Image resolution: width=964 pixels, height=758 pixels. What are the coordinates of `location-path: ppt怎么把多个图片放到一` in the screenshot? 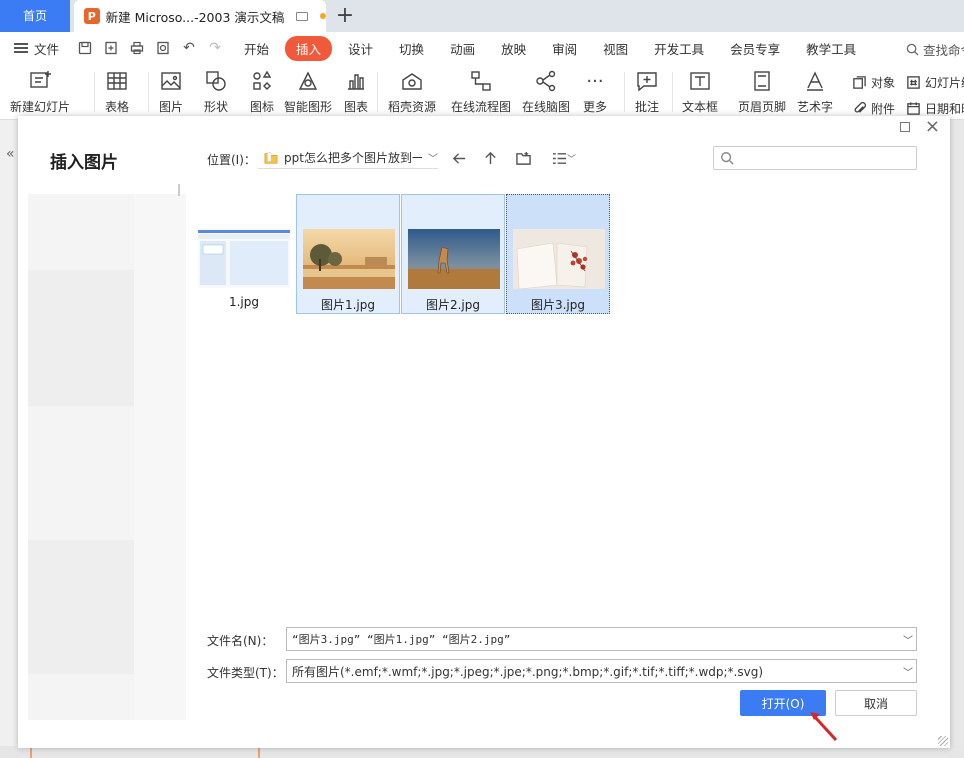 It's located at (353, 158).